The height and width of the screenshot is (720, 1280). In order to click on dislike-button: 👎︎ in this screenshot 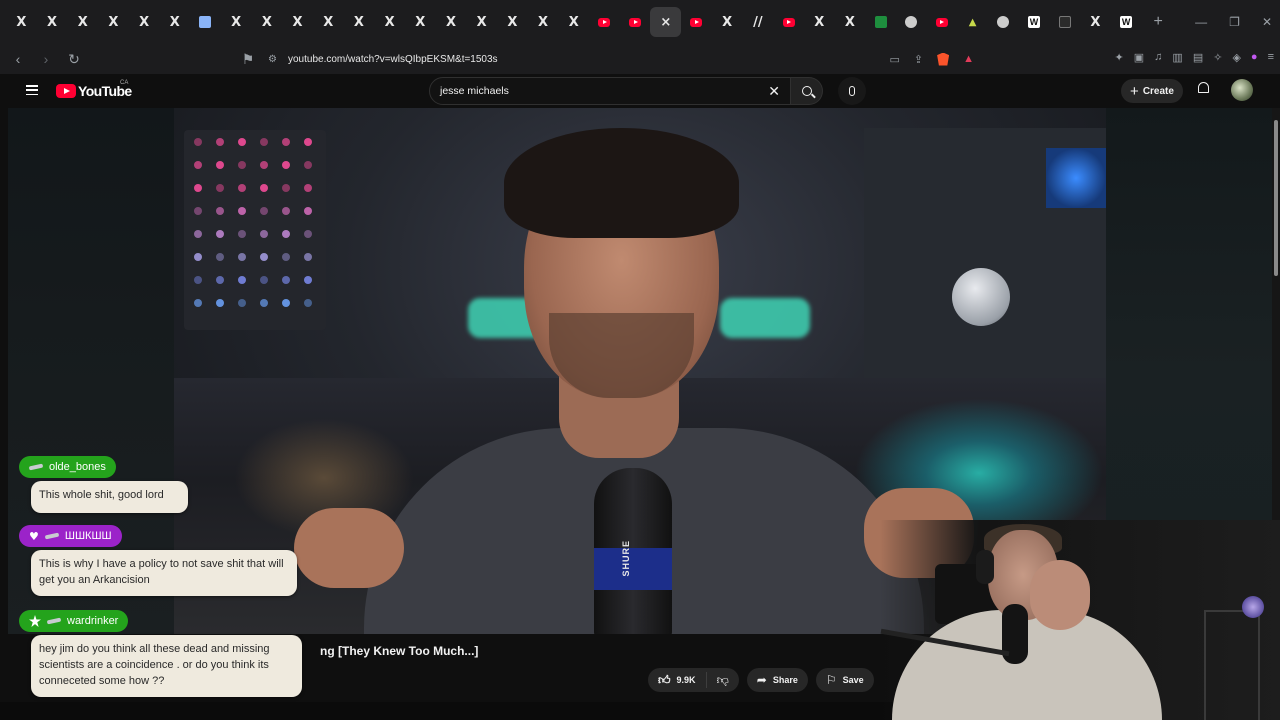, I will do `click(723, 680)`.